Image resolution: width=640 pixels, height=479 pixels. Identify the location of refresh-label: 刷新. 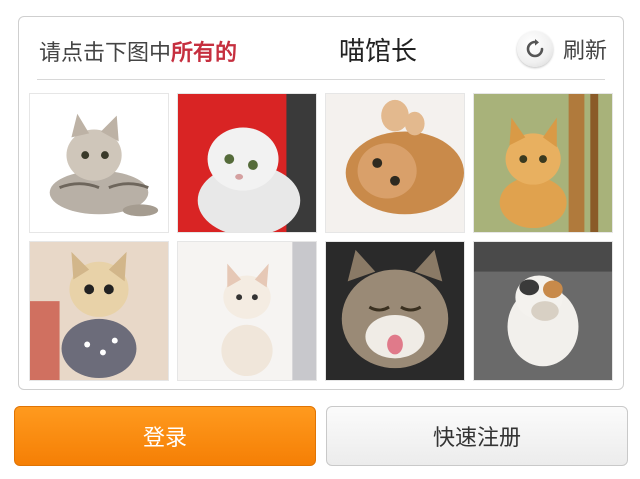
(584, 51).